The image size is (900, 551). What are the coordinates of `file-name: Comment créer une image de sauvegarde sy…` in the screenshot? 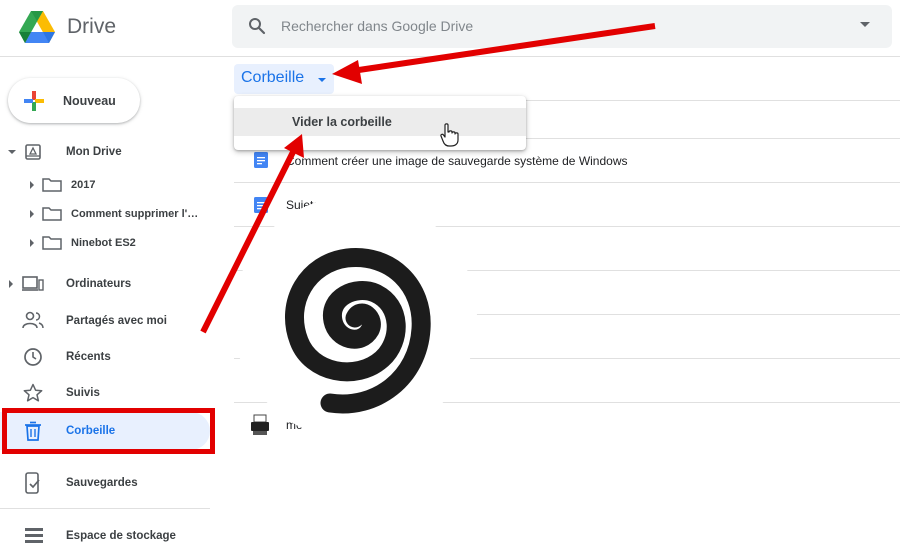 It's located at (457, 161).